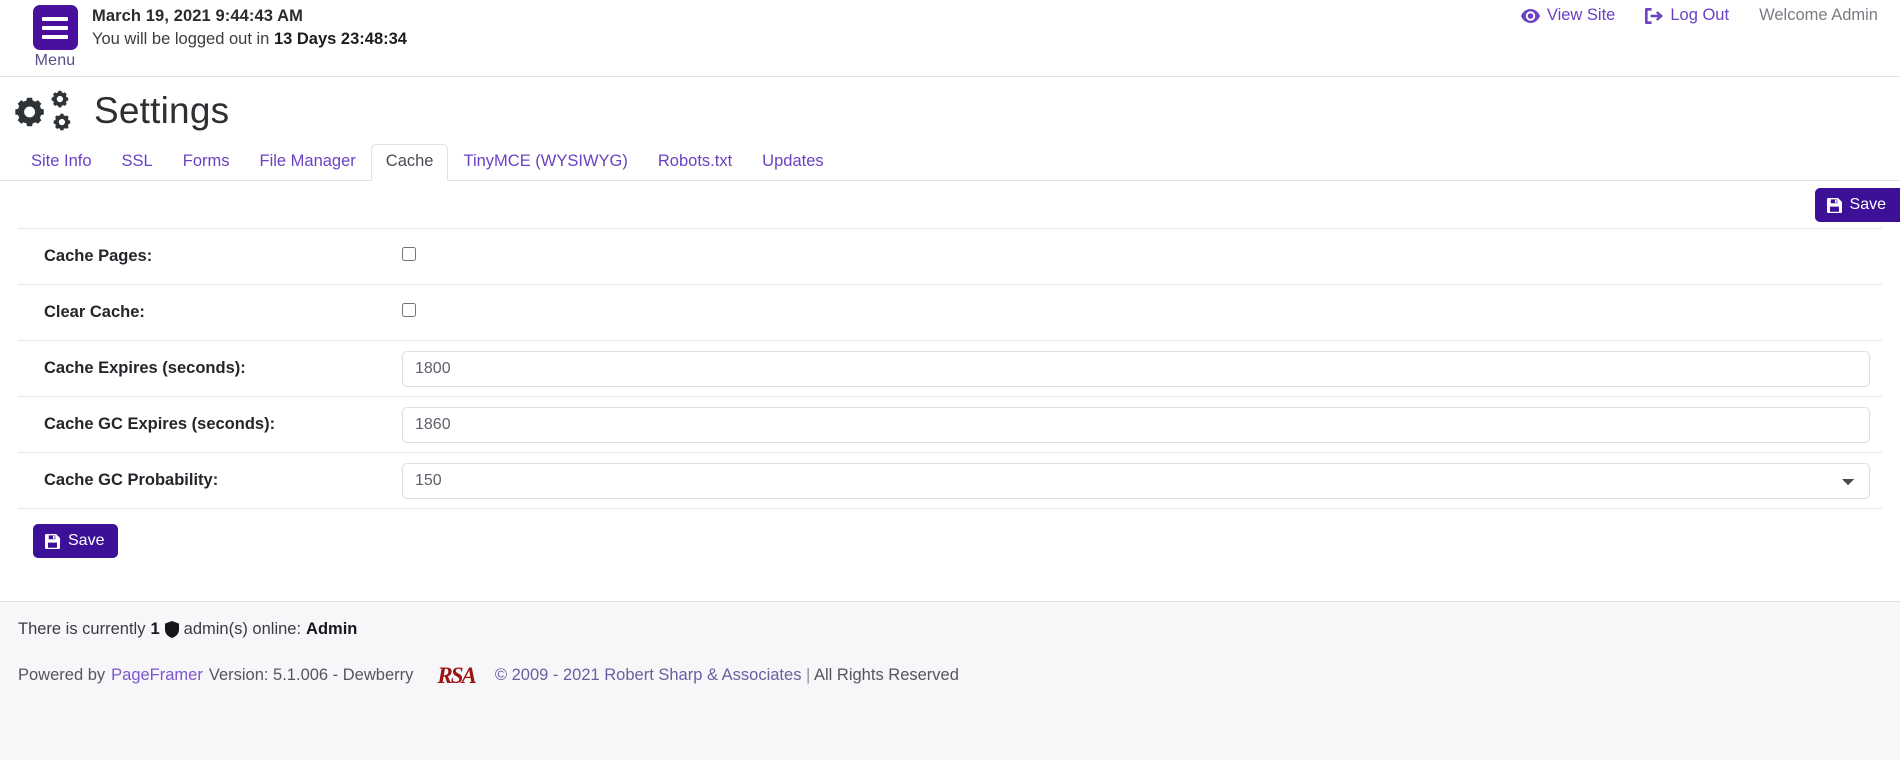 The height and width of the screenshot is (760, 1900). Describe the element at coordinates (82, 629) in the screenshot. I see `admins-online-prefix: There is currently` at that location.